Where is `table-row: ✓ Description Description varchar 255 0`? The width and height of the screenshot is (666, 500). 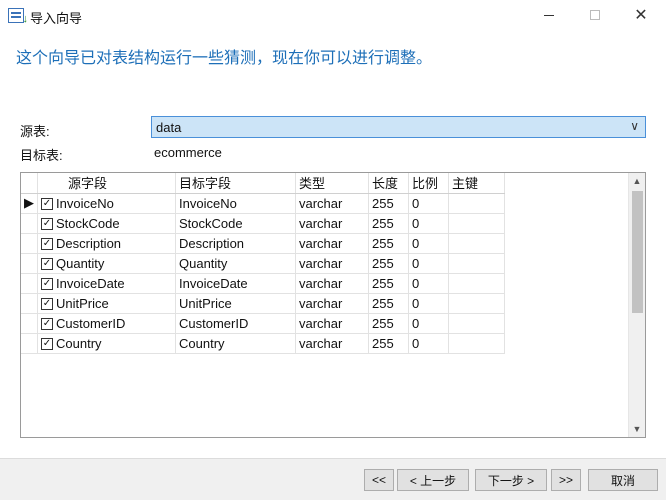 table-row: ✓ Description Description varchar 255 0 is located at coordinates (263, 243).